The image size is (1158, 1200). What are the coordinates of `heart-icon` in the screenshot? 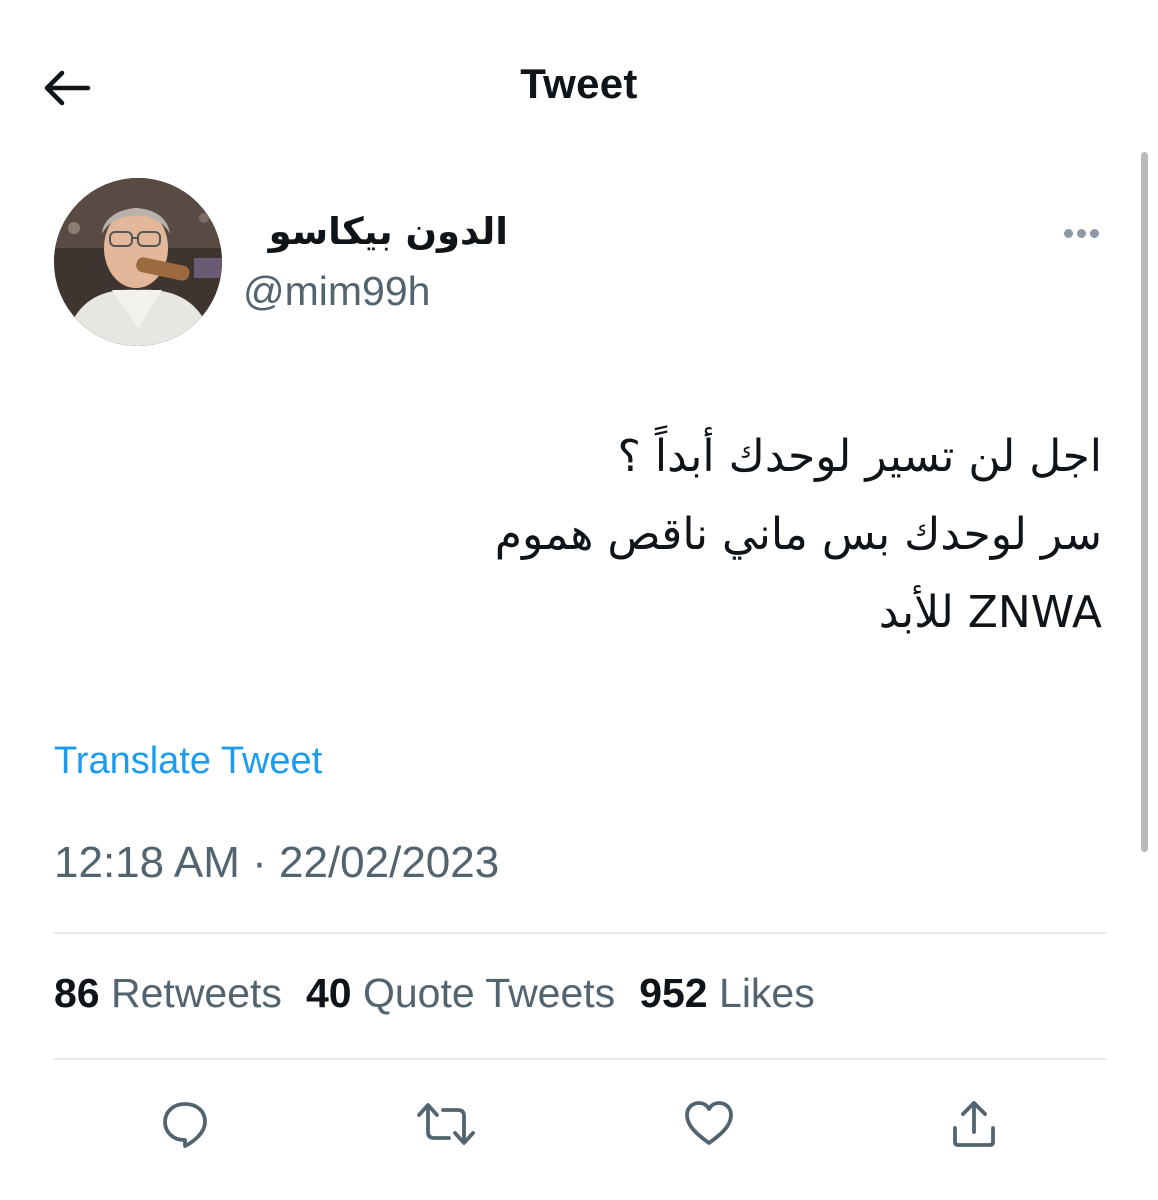 It's located at (709, 1123).